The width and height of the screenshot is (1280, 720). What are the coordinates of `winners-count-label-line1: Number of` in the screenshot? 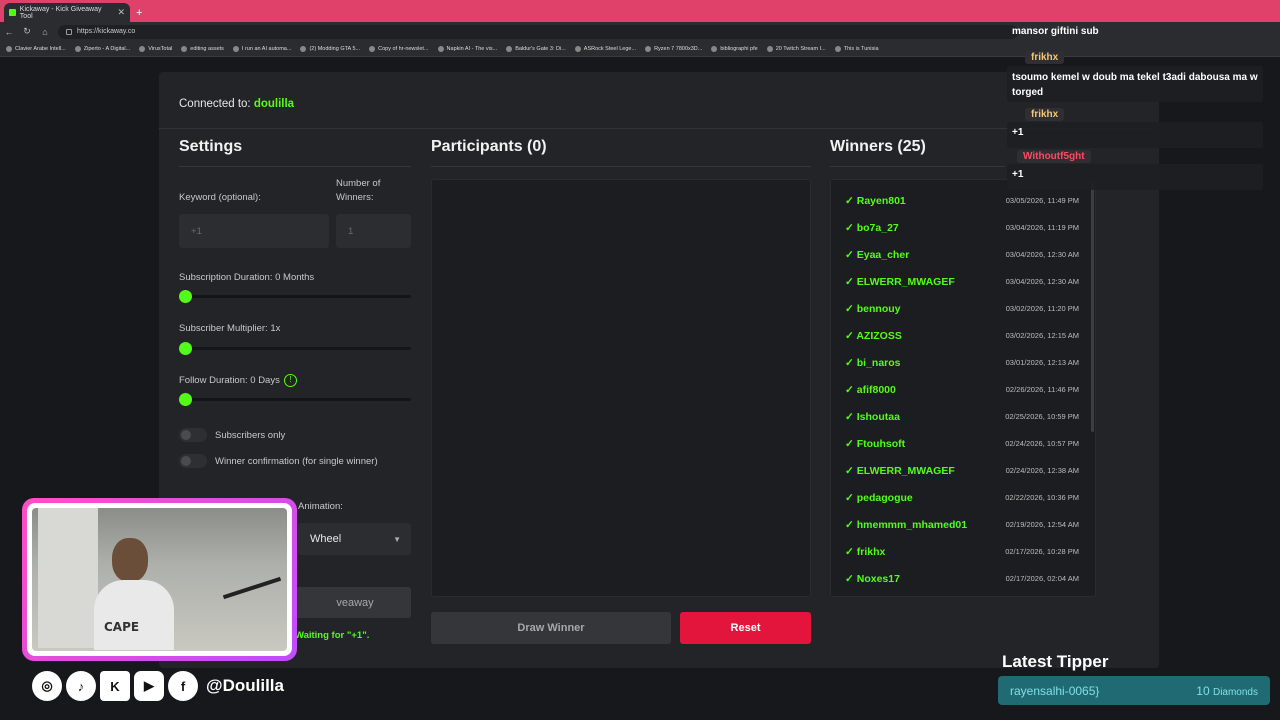 It's located at (358, 183).